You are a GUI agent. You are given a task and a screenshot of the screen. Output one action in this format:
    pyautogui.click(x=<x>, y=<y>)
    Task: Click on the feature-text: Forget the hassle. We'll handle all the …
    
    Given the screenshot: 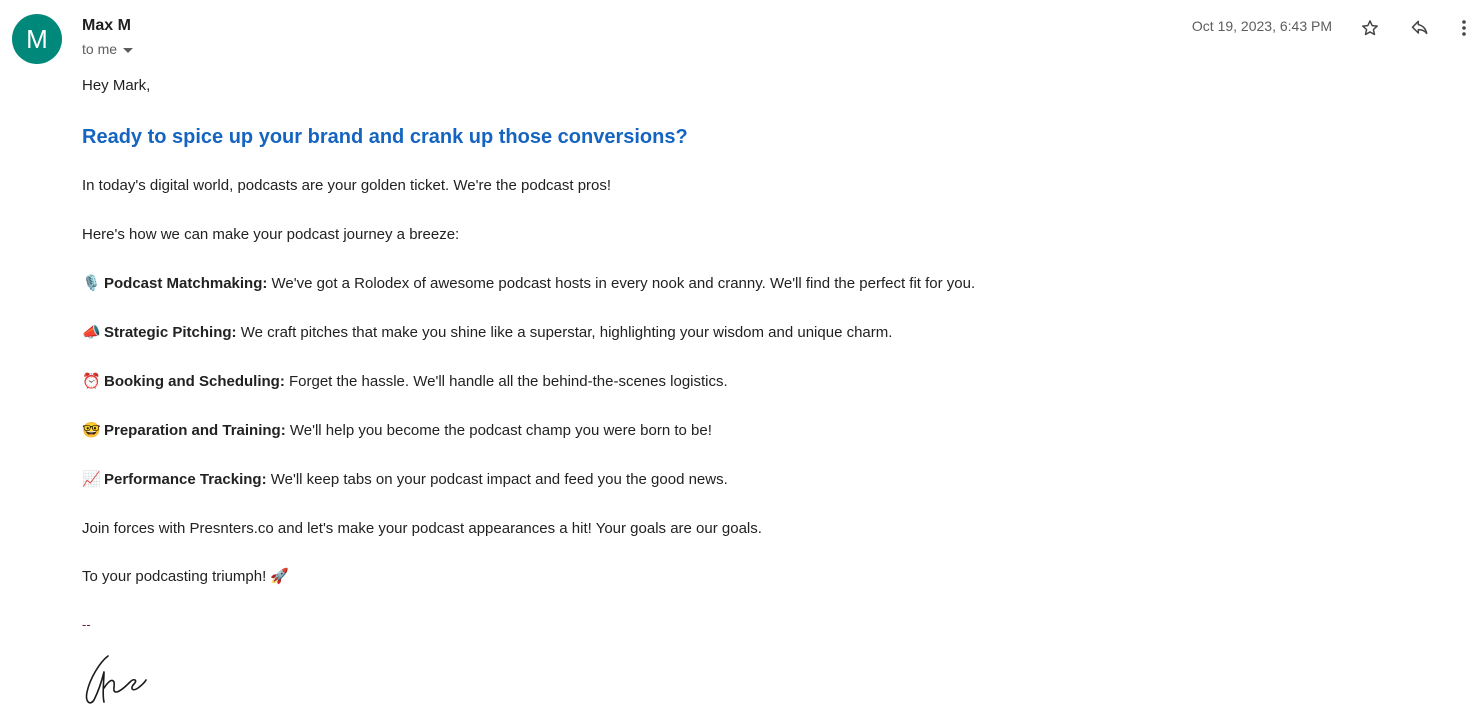 What is the action you would take?
    pyautogui.click(x=506, y=381)
    